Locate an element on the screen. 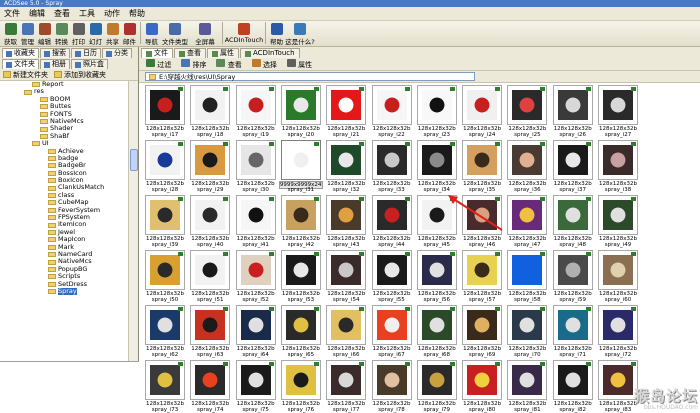 The height and width of the screenshot is (413, 700). thumbnail-item: 128x128x32b spray_i37 is located at coordinates (573, 165).